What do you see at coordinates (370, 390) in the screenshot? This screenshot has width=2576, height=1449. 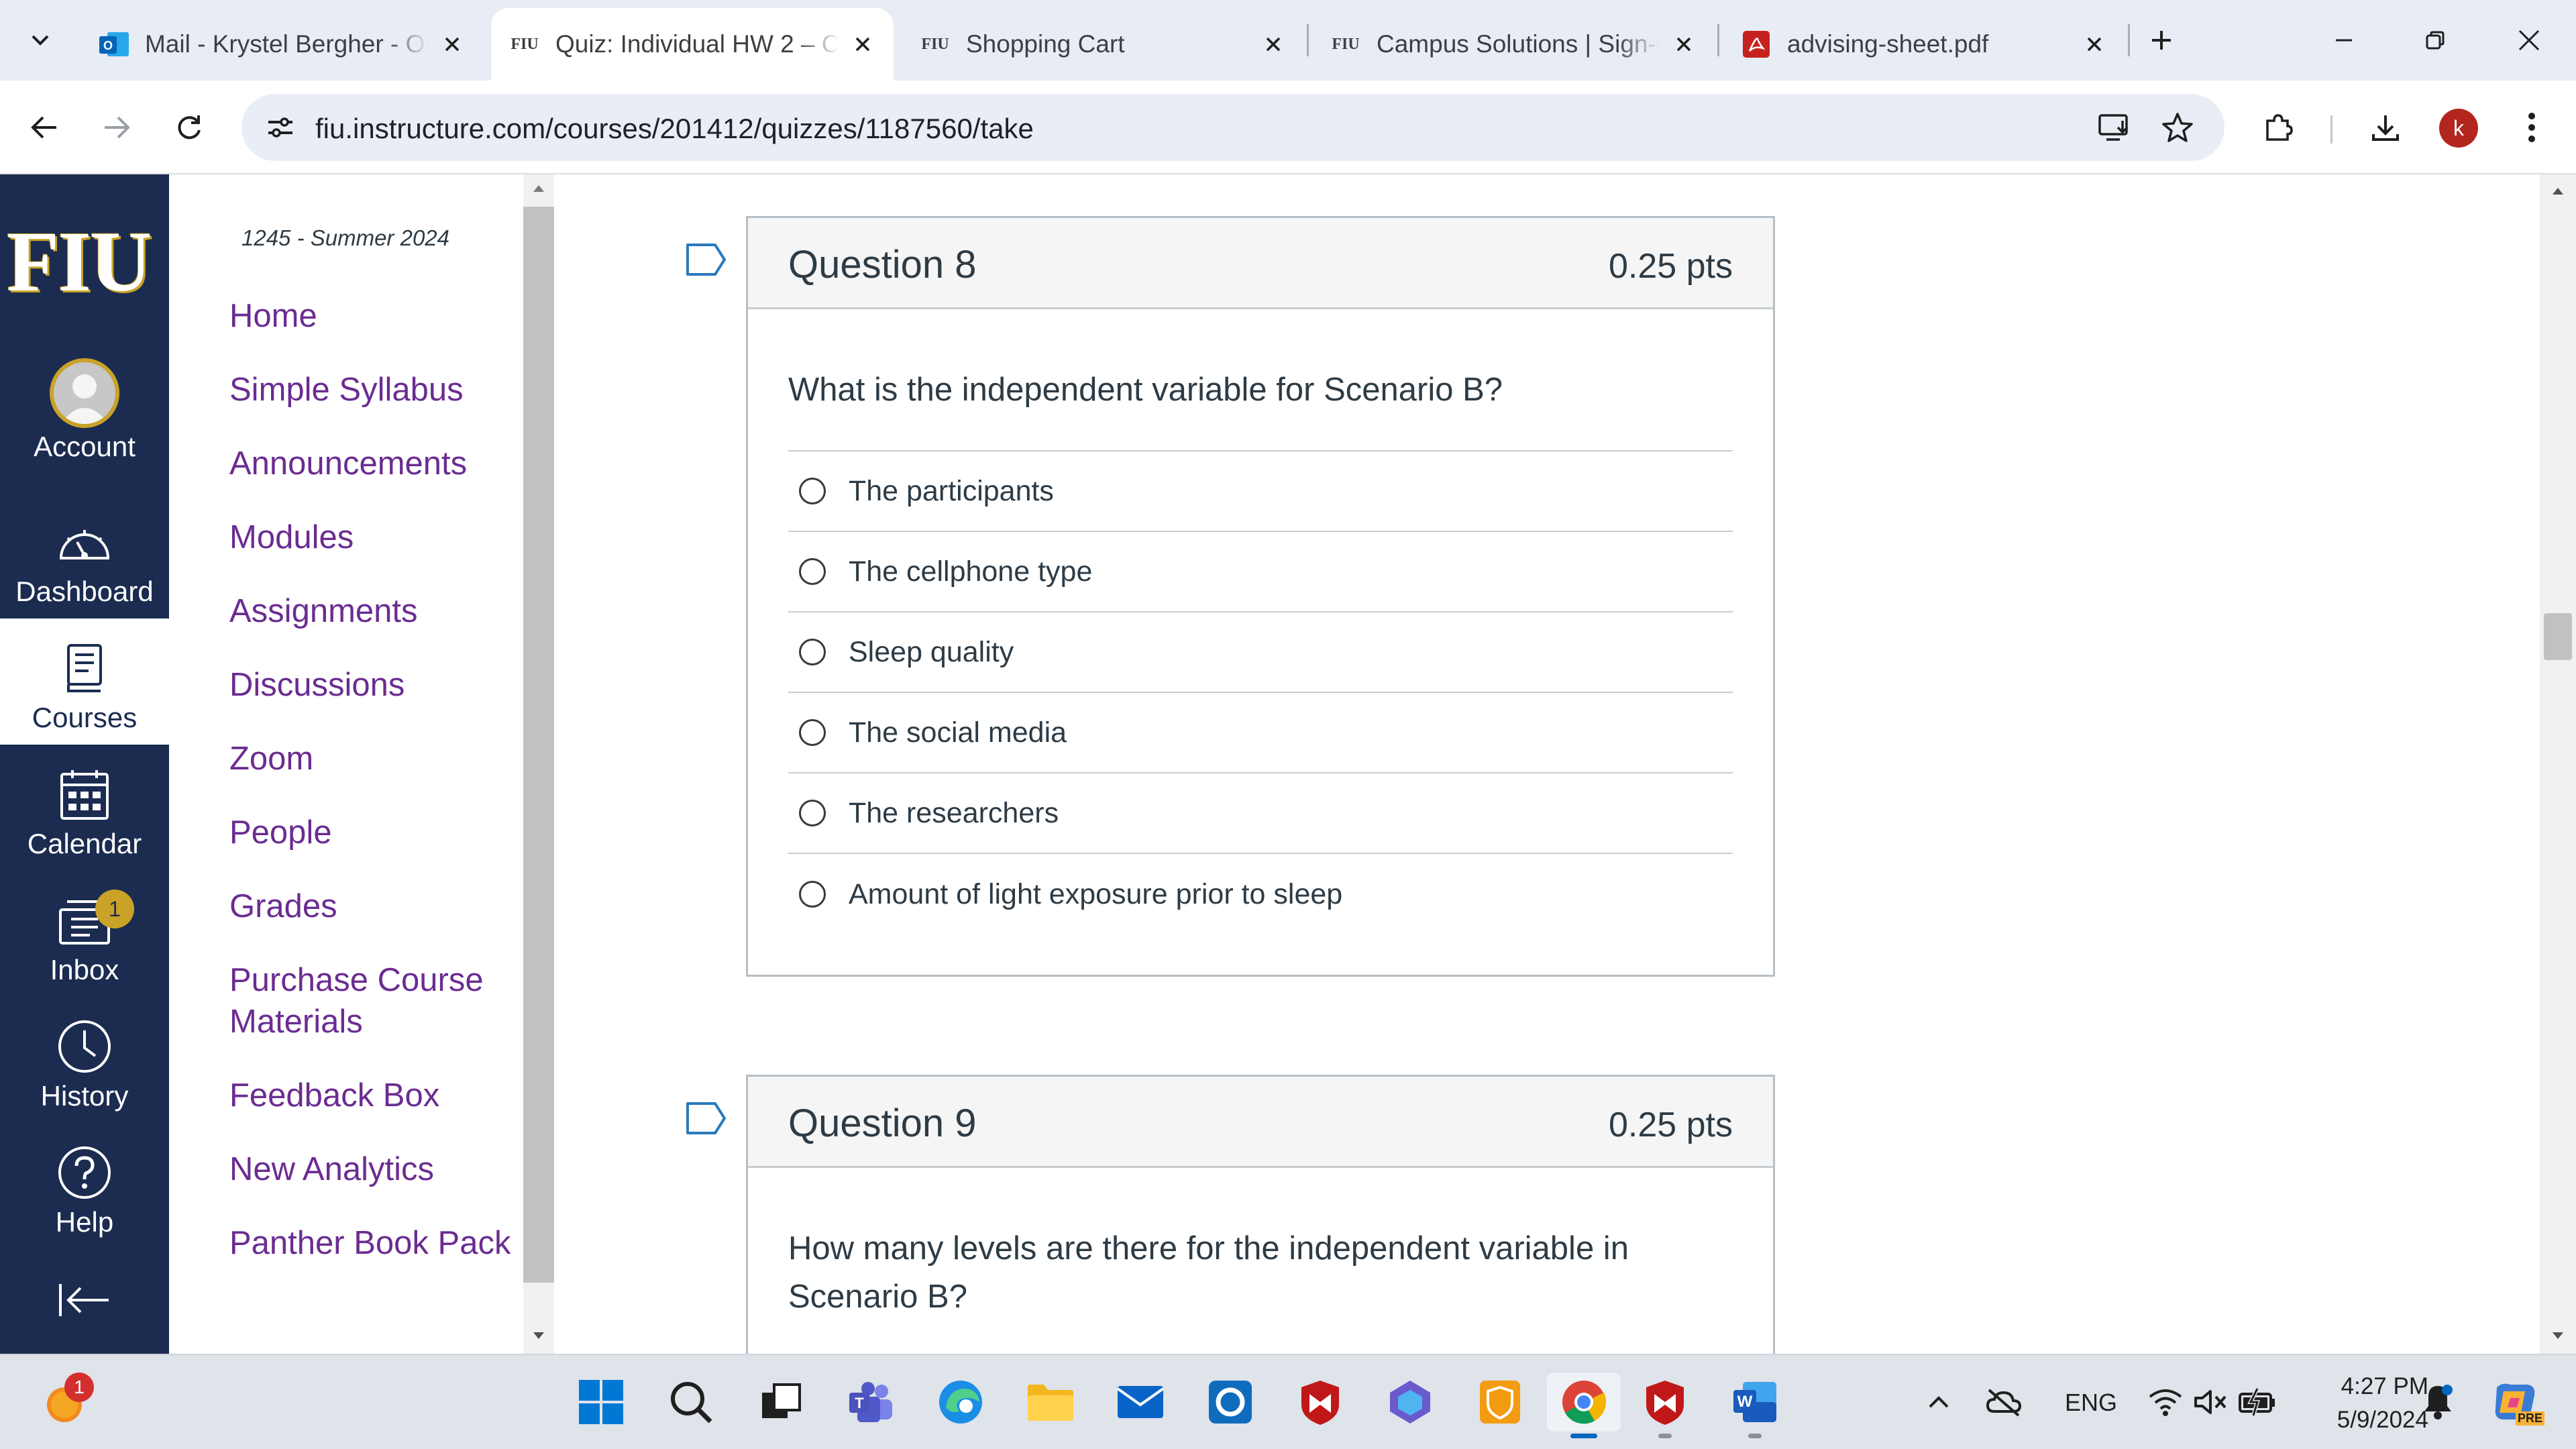 I see `course-nav-simple-syllabus: Simple Syllabus` at bounding box center [370, 390].